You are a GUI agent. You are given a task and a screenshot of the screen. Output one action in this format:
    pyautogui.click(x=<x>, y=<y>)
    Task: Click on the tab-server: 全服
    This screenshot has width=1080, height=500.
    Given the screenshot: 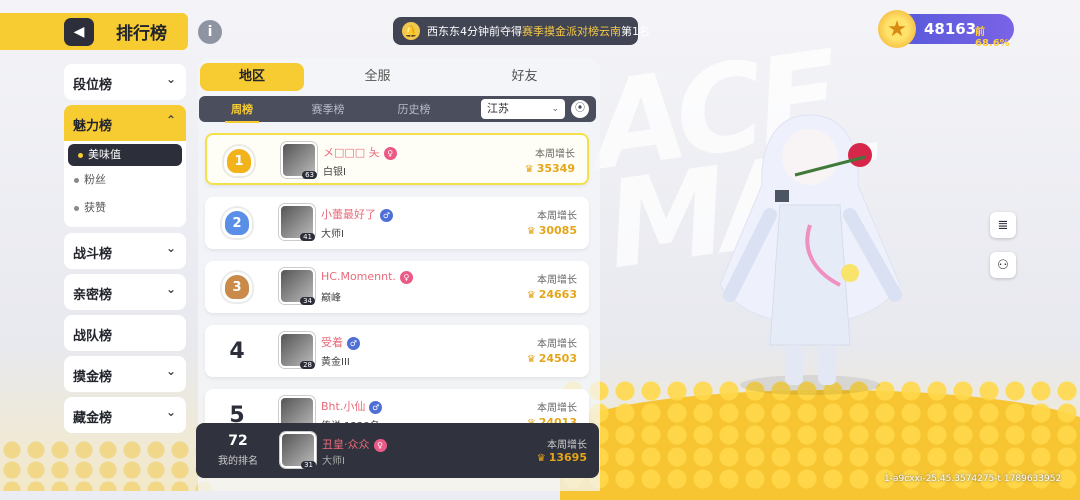 What is the action you would take?
    pyautogui.click(x=377, y=77)
    